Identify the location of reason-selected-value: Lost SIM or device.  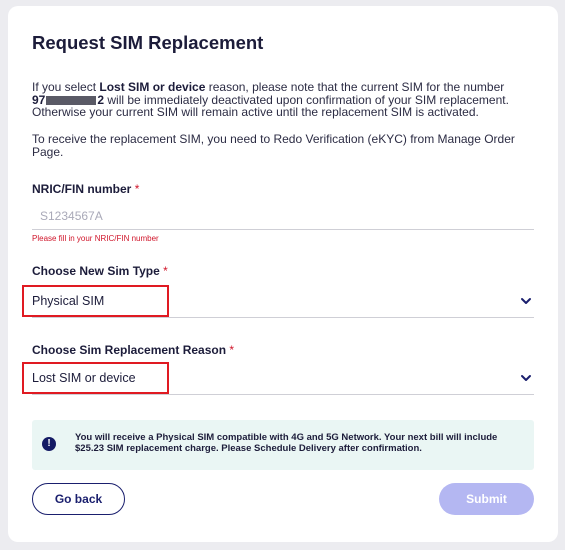
(95, 378).